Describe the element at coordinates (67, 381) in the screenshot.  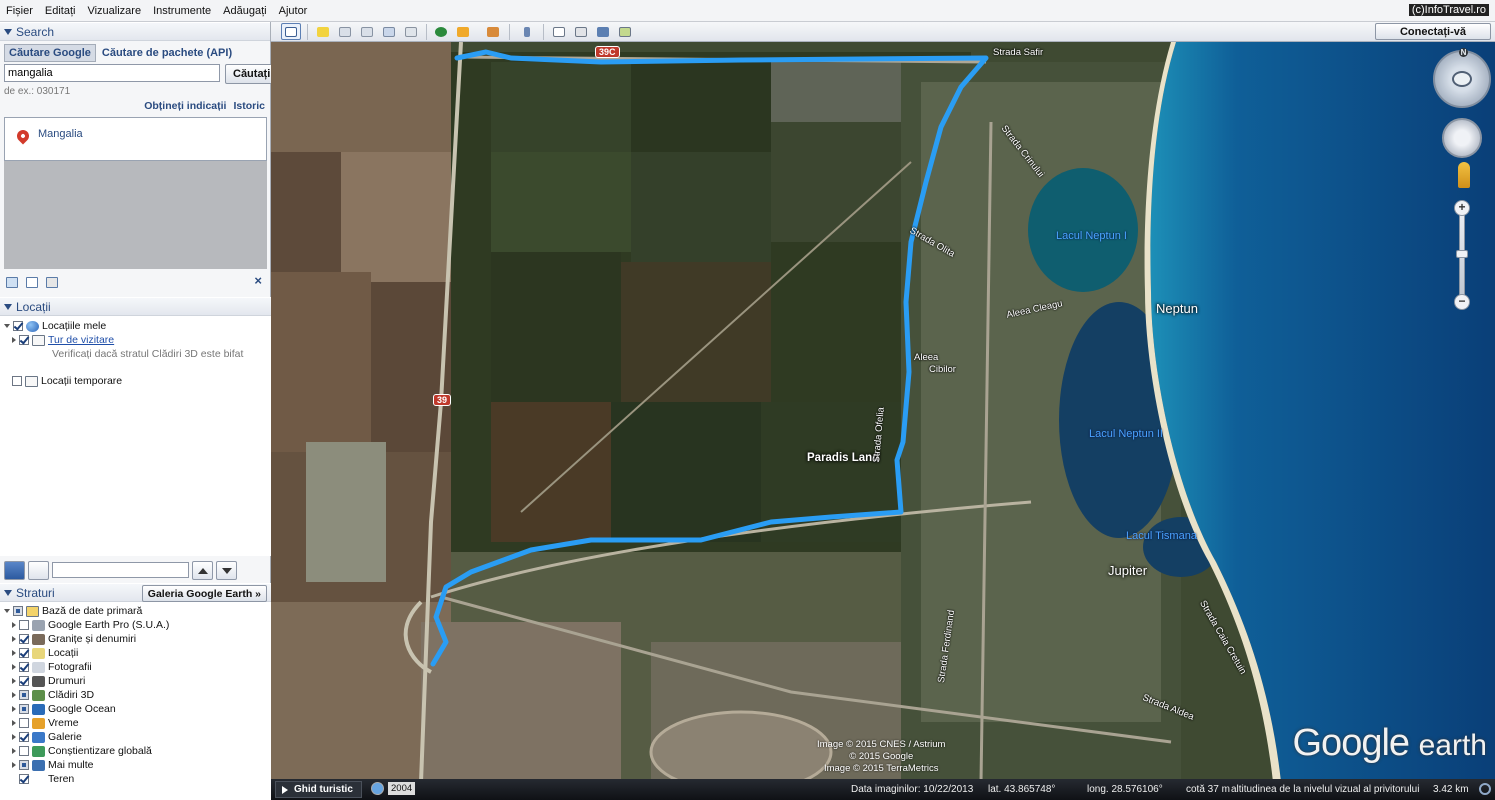
I see `tree-item-temp-places: Locații temporare` at that location.